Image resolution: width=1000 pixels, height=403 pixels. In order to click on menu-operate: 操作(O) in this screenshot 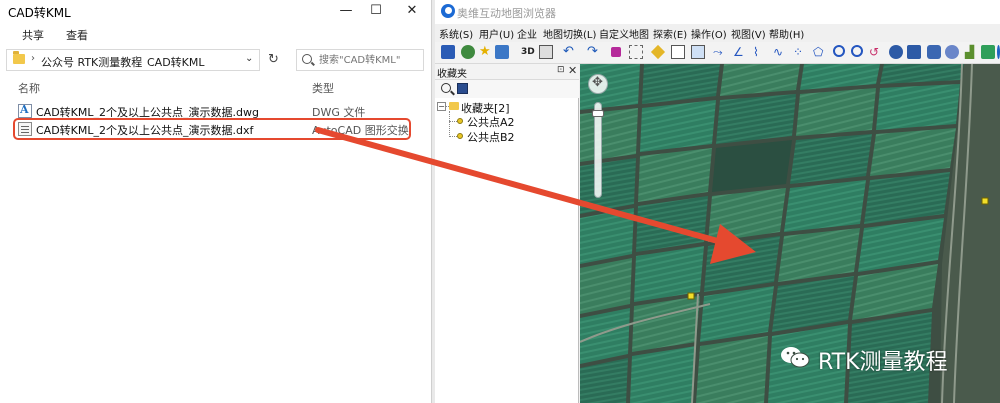, I will do `click(709, 33)`.